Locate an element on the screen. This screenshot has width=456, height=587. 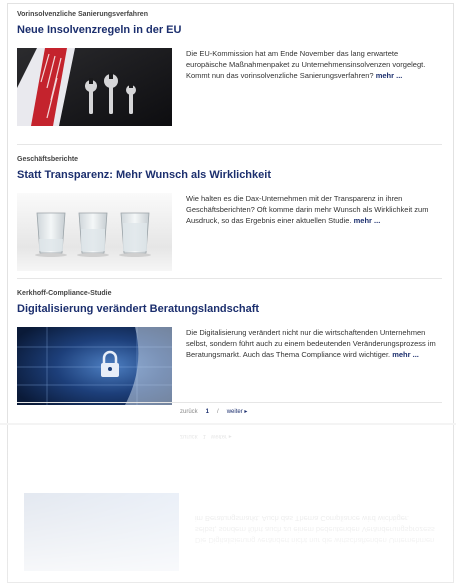
next-page-link: weiter ▸ is located at coordinates (237, 411).